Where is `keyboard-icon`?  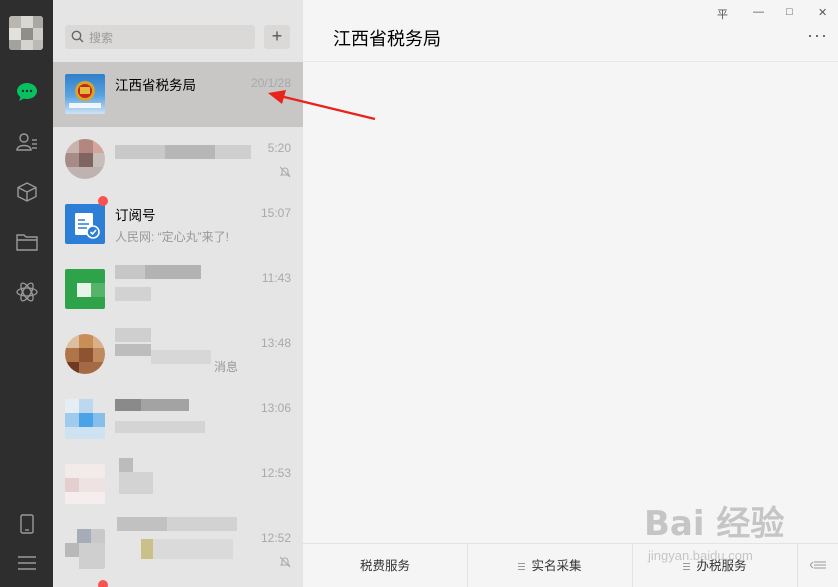 keyboard-icon is located at coordinates (817, 566).